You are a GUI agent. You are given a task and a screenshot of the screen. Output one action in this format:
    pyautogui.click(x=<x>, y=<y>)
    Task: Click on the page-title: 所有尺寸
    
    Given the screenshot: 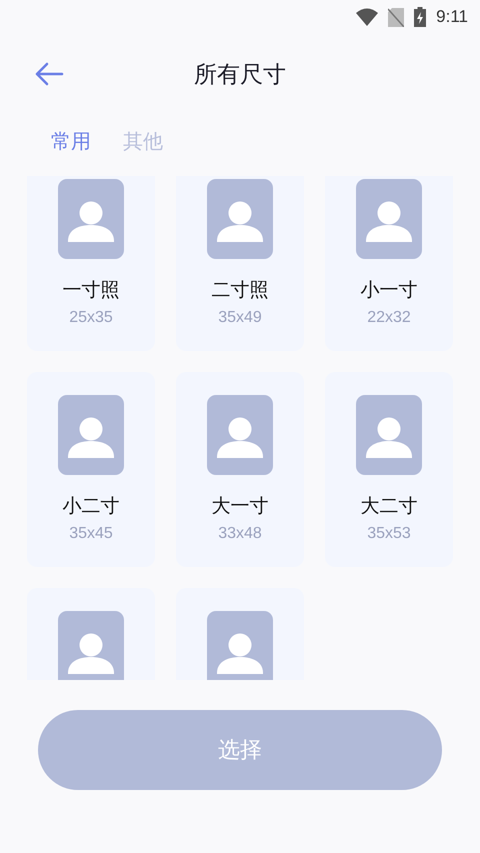 What is the action you would take?
    pyautogui.click(x=240, y=75)
    